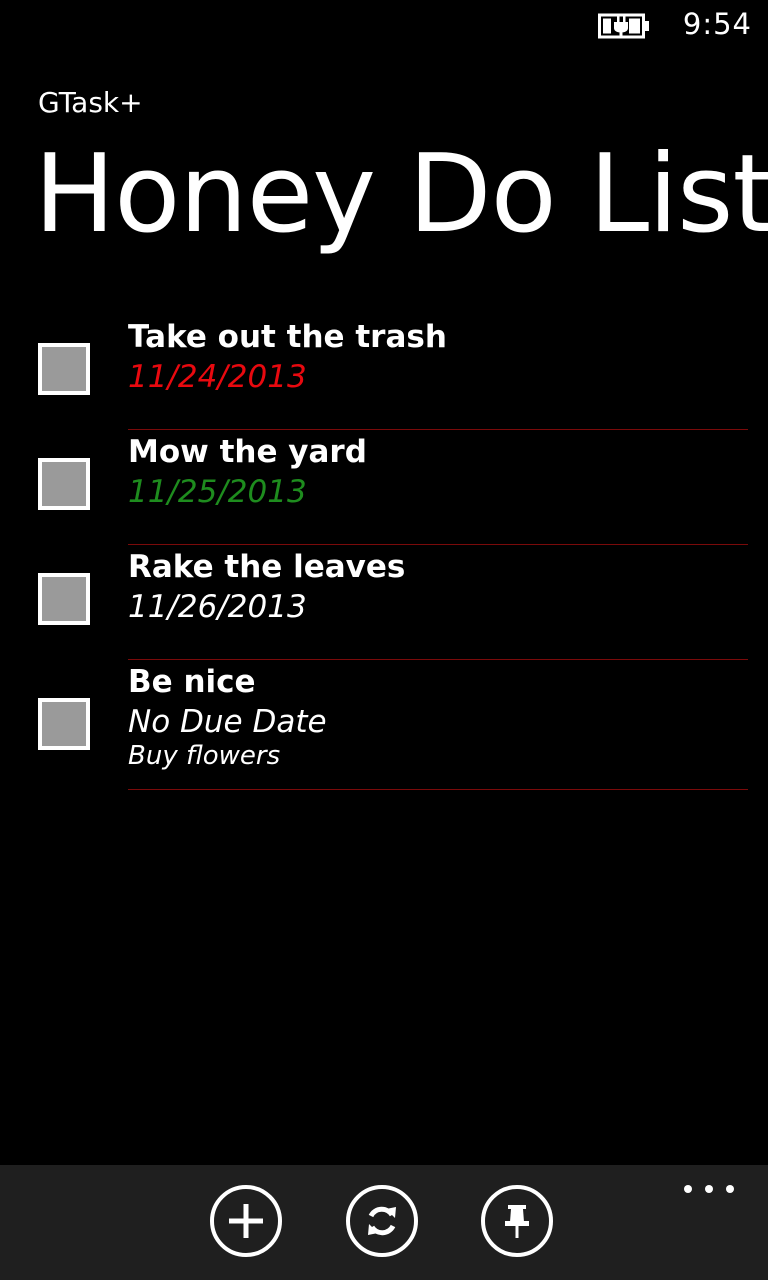 This screenshot has height=1280, width=768. I want to click on task-due-date: 11/24/2013, so click(217, 377).